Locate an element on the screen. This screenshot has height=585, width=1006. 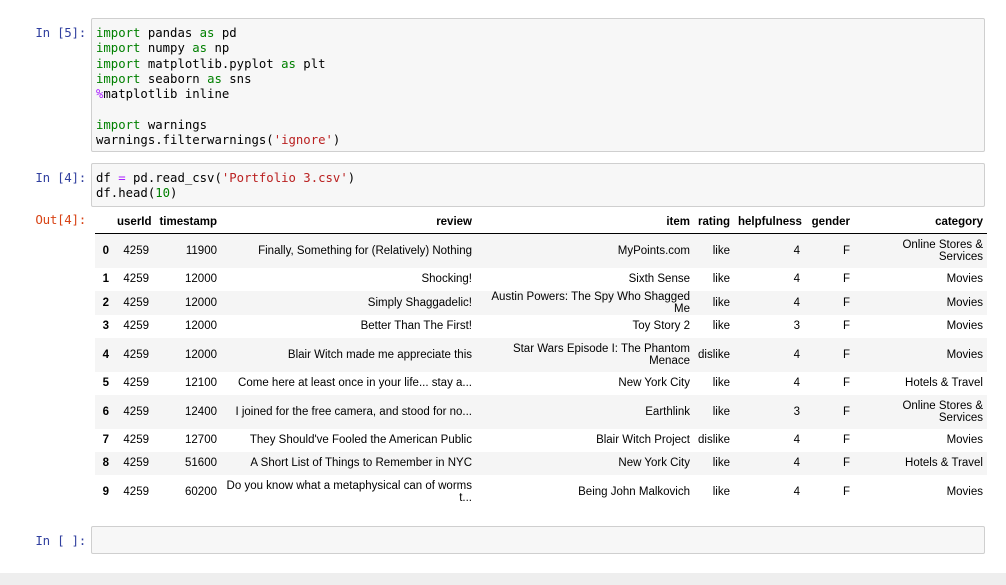
table-cell: Sixth Sense is located at coordinates (659, 279).